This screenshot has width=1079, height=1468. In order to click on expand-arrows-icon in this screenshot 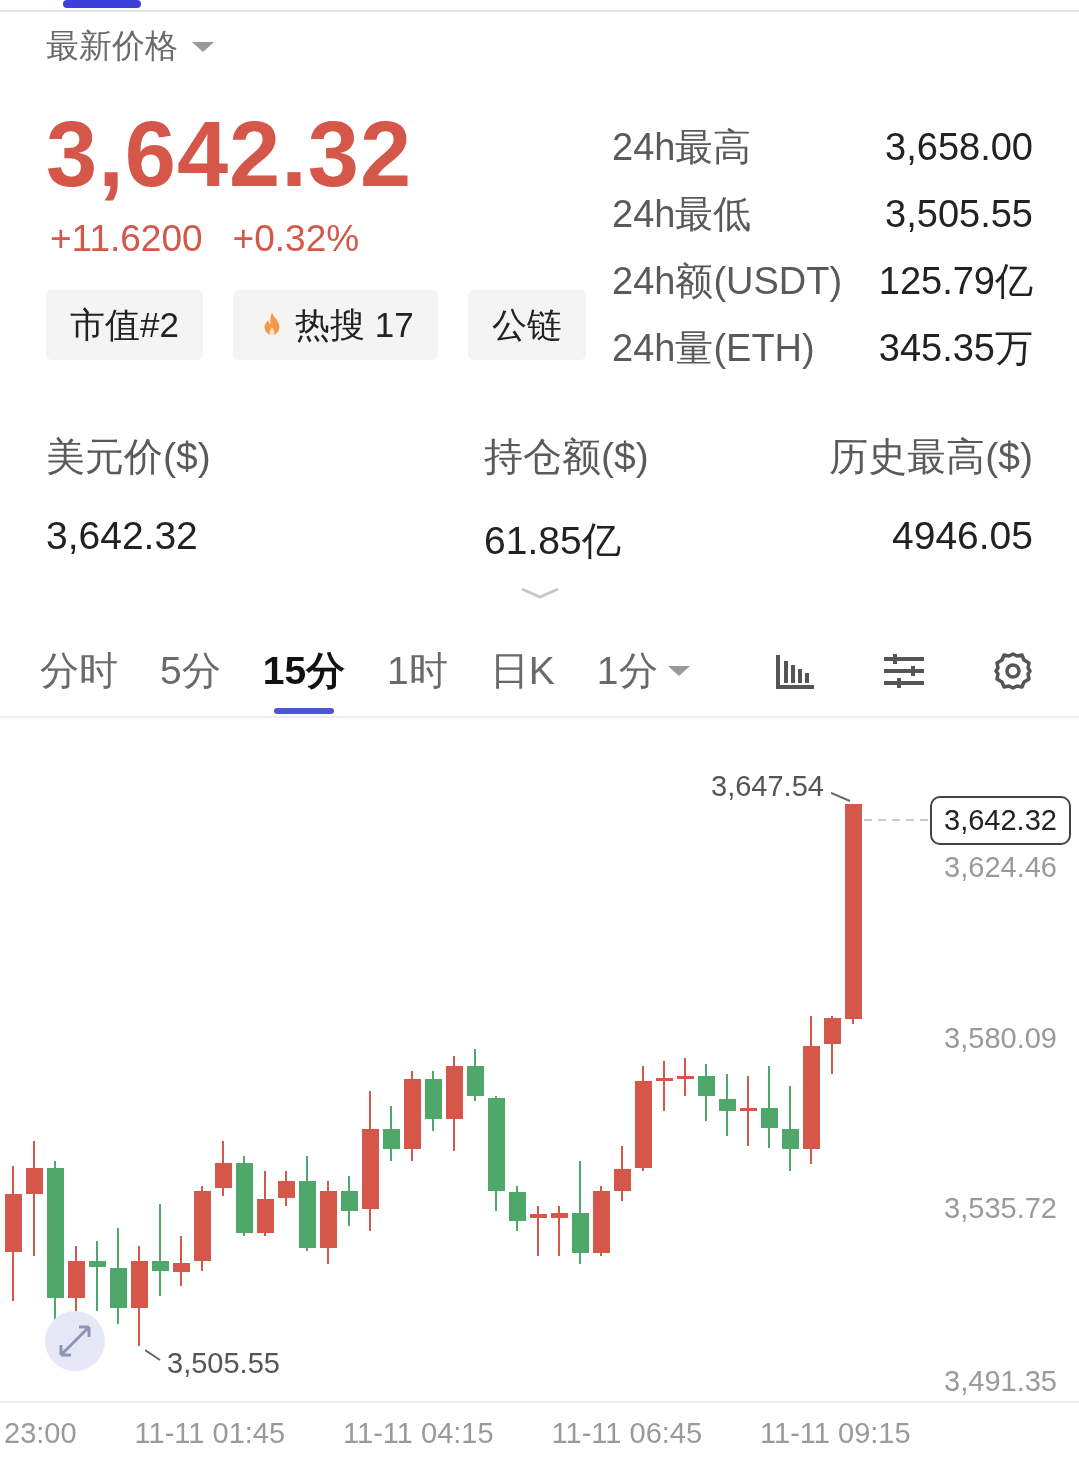, I will do `click(75, 1341)`.